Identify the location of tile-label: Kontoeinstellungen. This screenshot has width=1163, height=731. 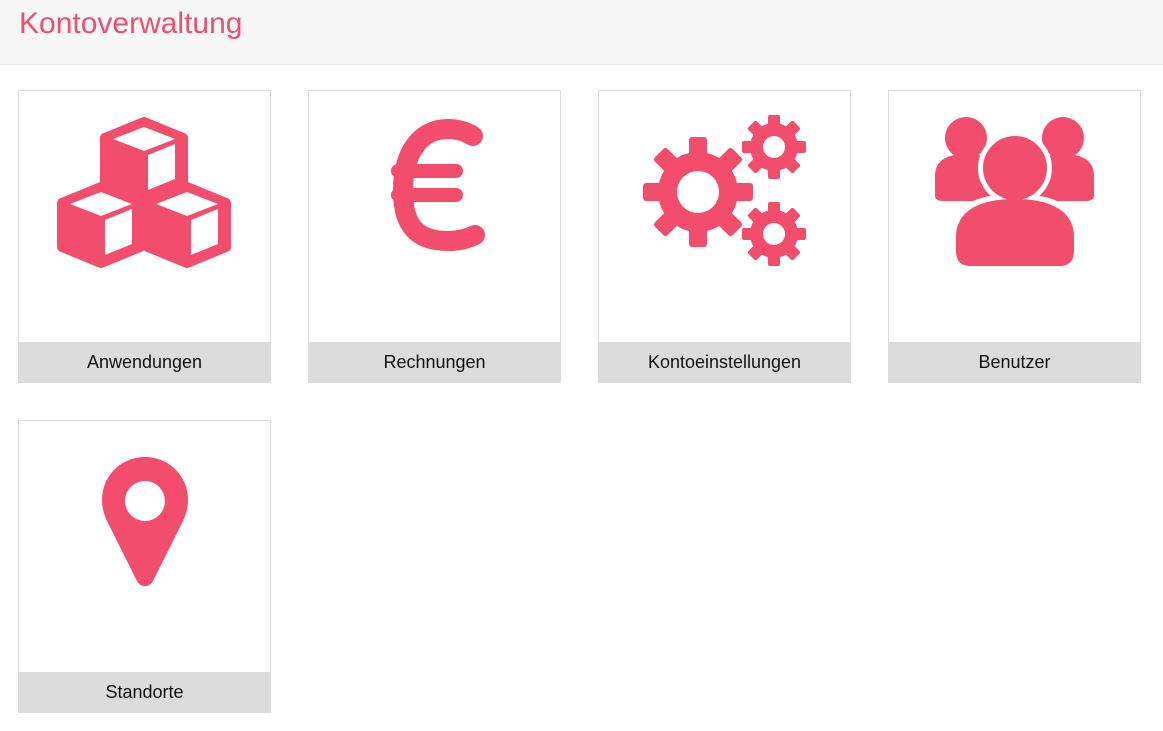
(724, 362).